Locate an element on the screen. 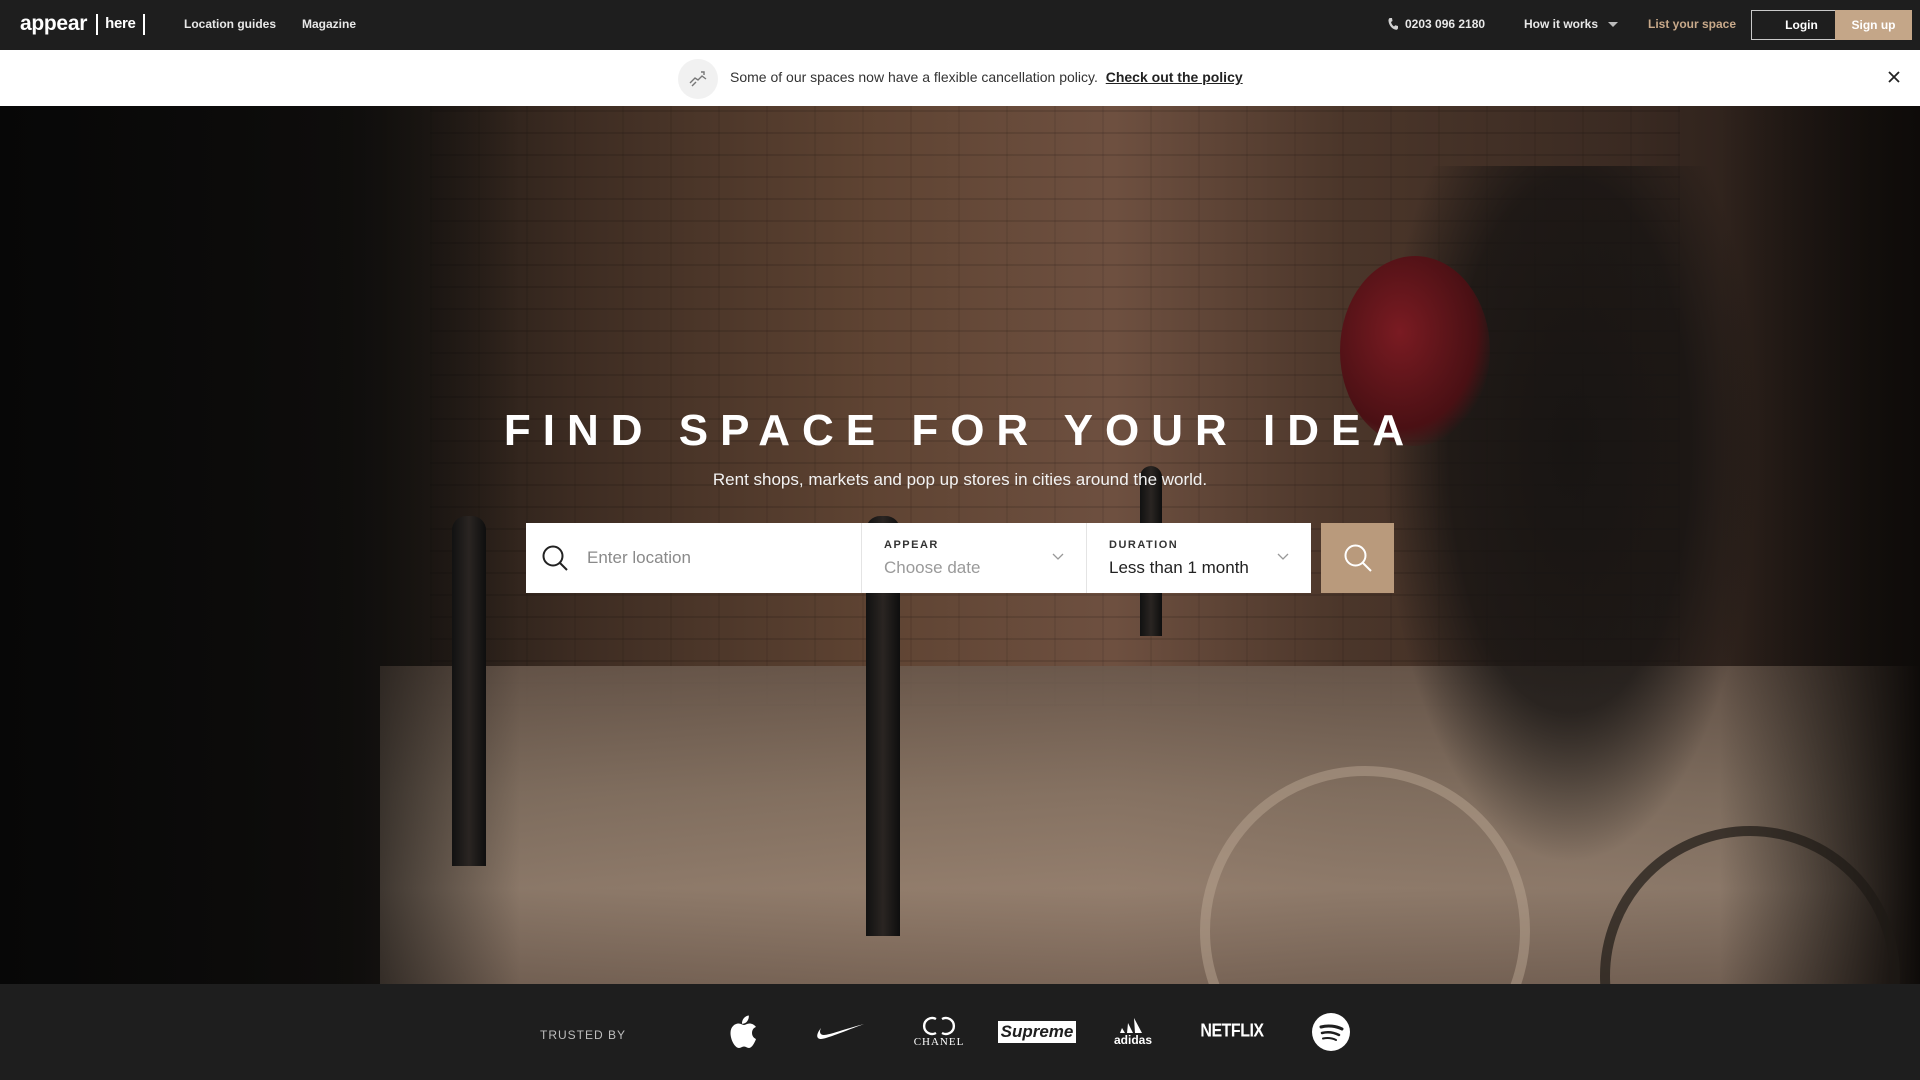 The height and width of the screenshot is (1080, 1920). netflix-wordmark: NETFLIX is located at coordinates (1232, 1031).